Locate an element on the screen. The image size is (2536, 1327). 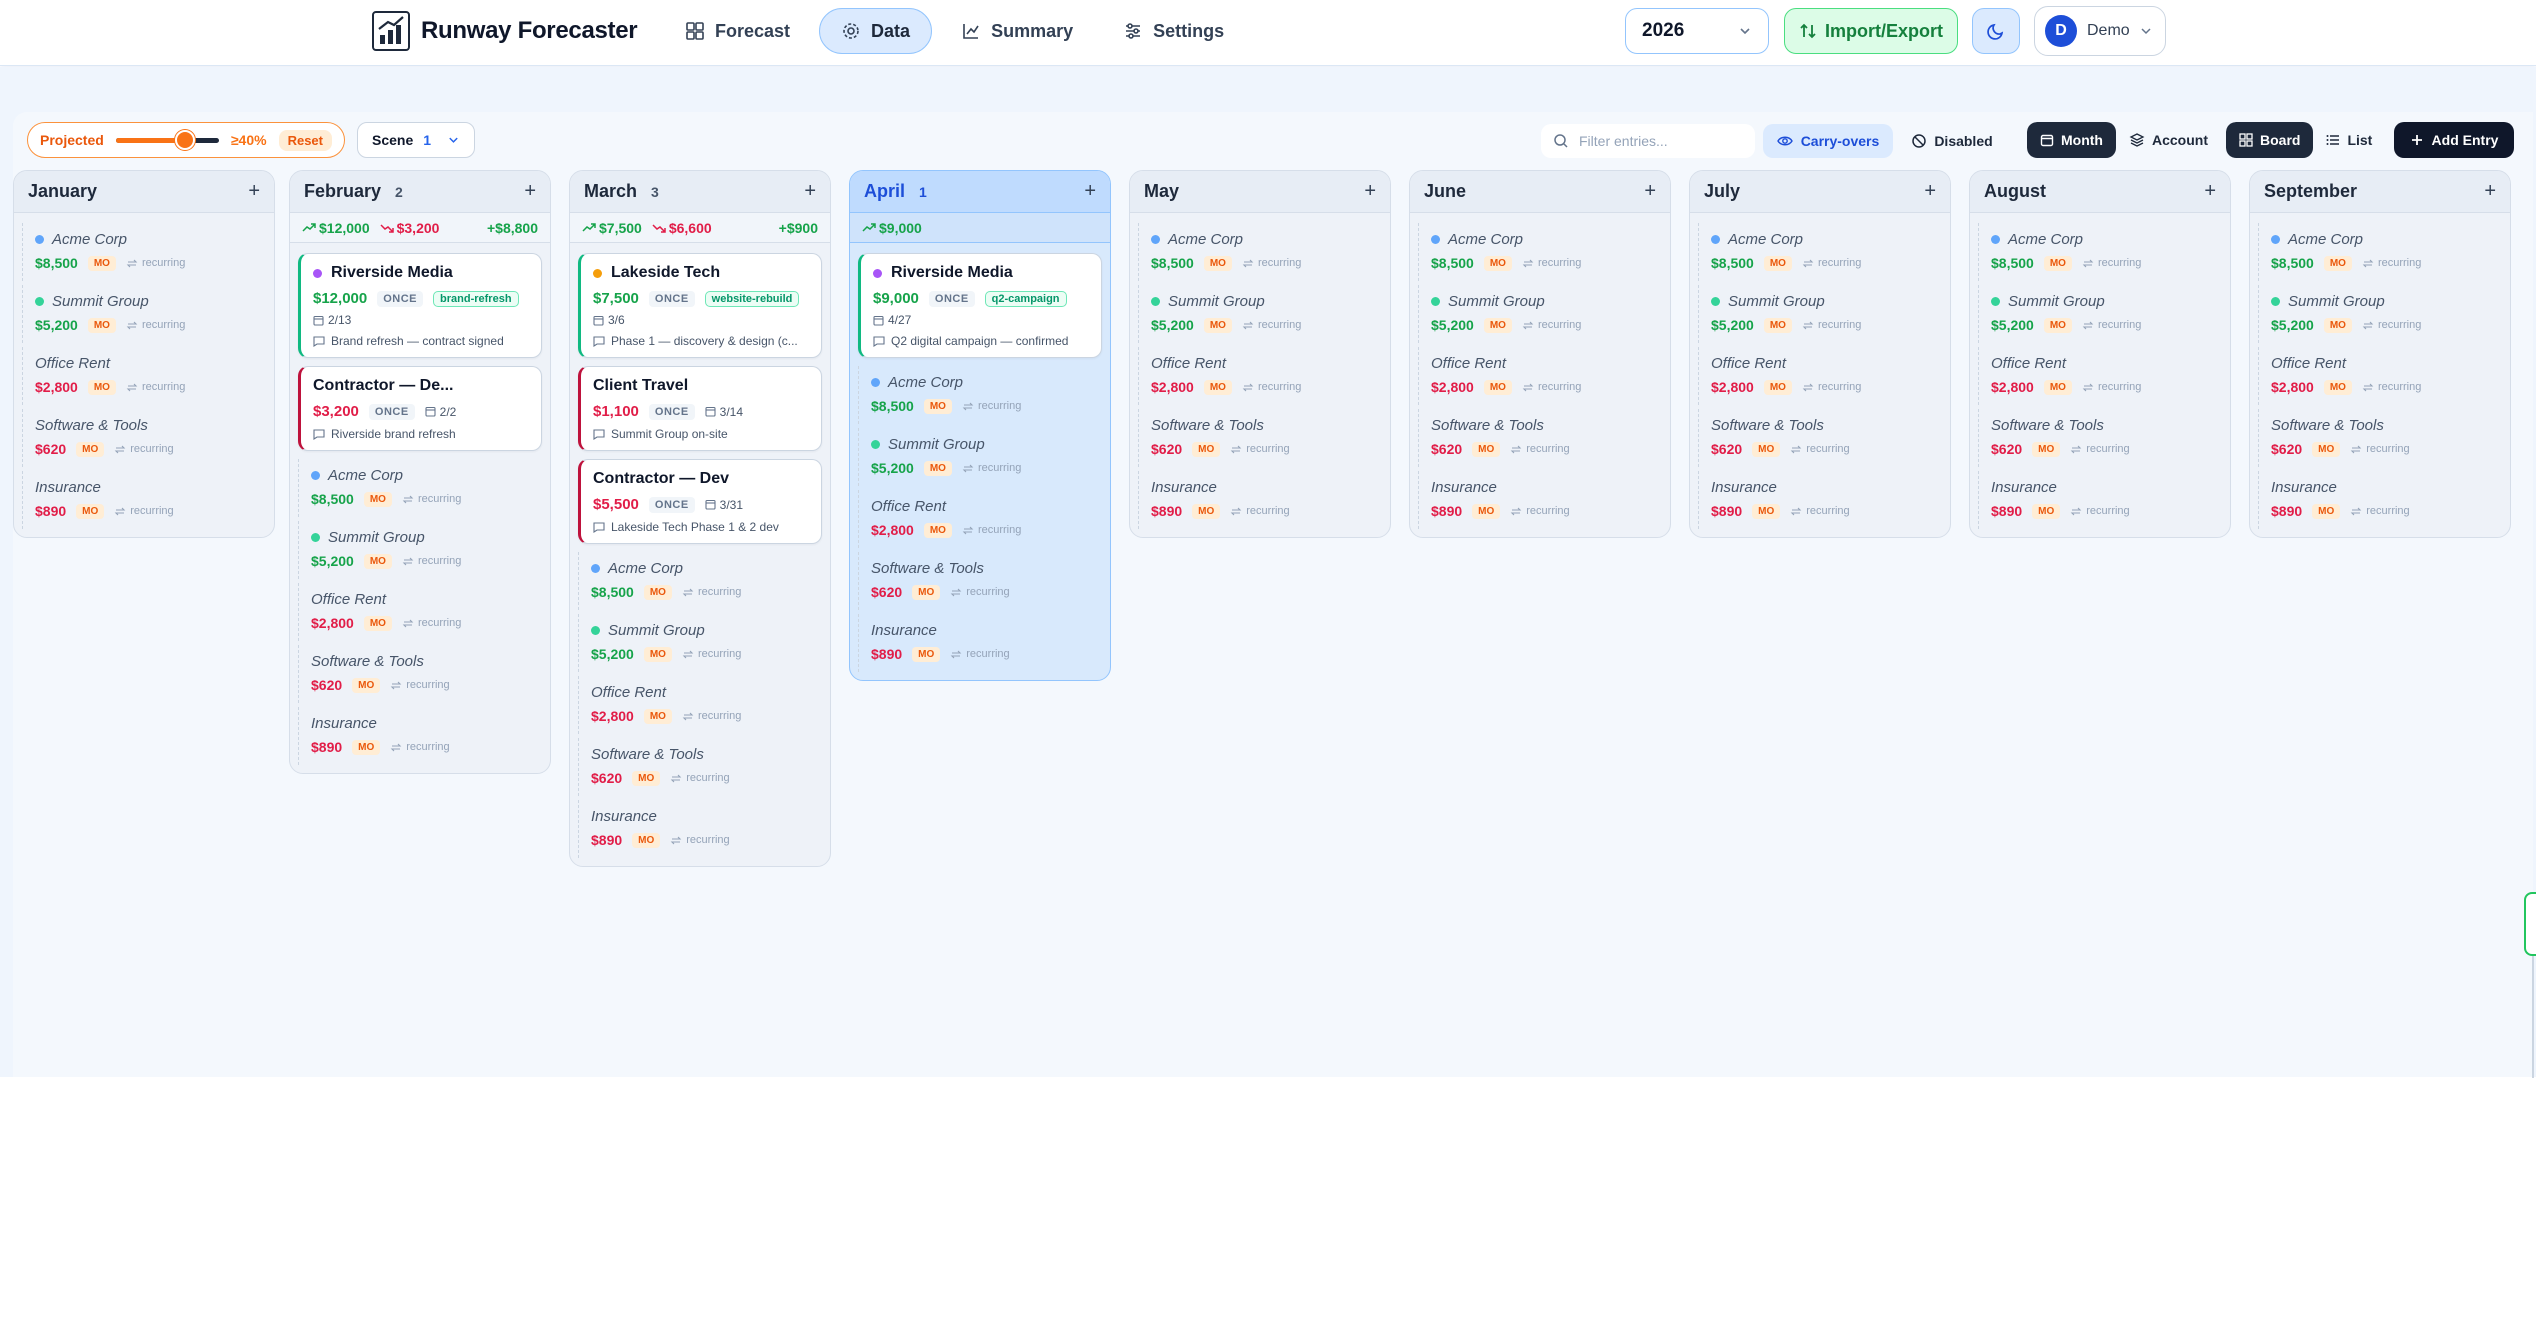
add-entry-button: Add Entry is located at coordinates (2454, 140).